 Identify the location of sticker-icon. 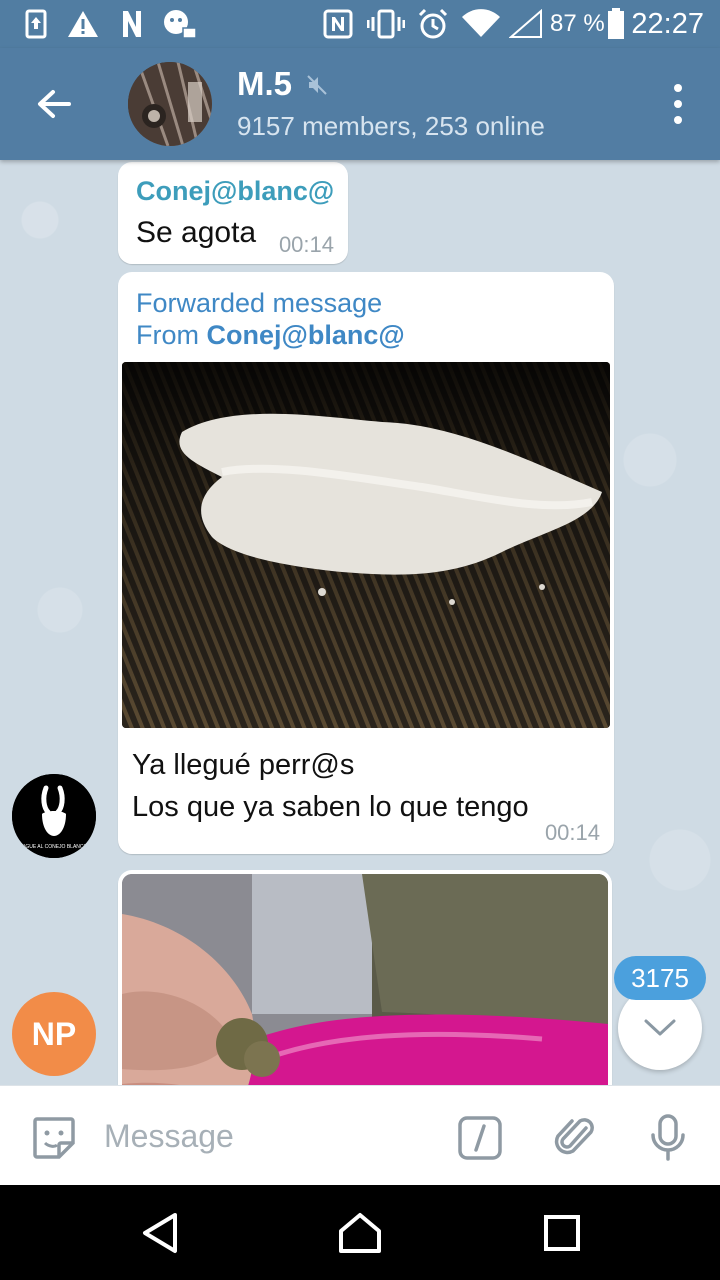
(54, 1138).